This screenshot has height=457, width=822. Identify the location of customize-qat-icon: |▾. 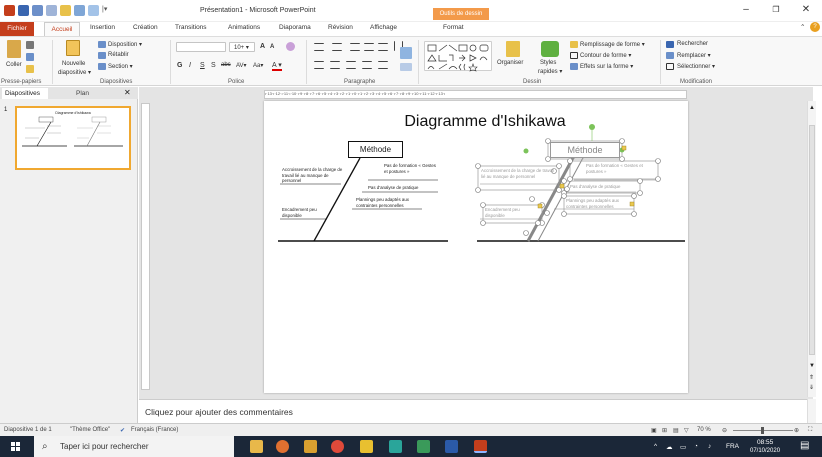
(104, 10).